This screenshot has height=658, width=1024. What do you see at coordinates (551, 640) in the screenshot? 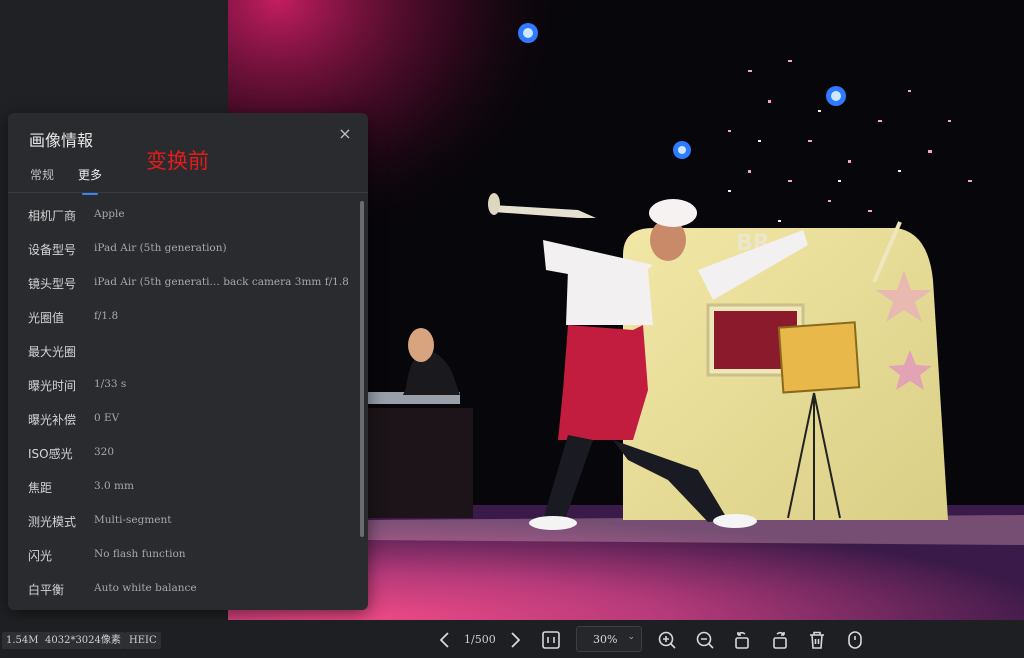
I see `actual-size-icon` at bounding box center [551, 640].